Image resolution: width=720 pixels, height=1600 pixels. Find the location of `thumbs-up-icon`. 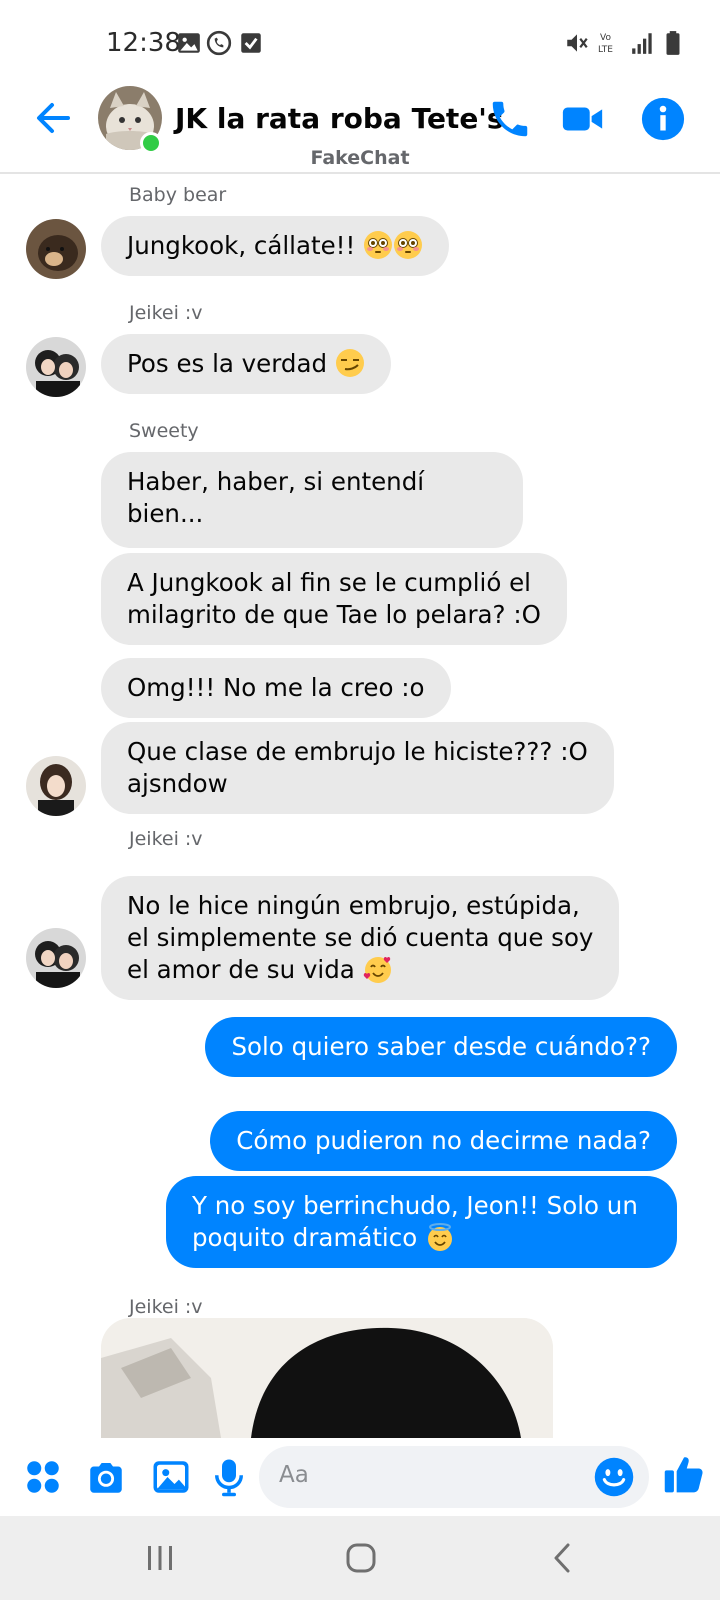

thumbs-up-icon is located at coordinates (684, 1474).